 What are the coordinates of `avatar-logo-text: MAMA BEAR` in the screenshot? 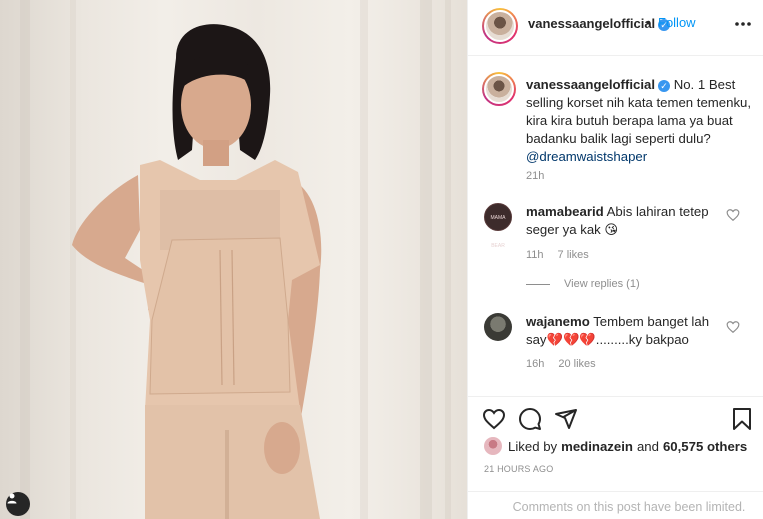 It's located at (498, 232).